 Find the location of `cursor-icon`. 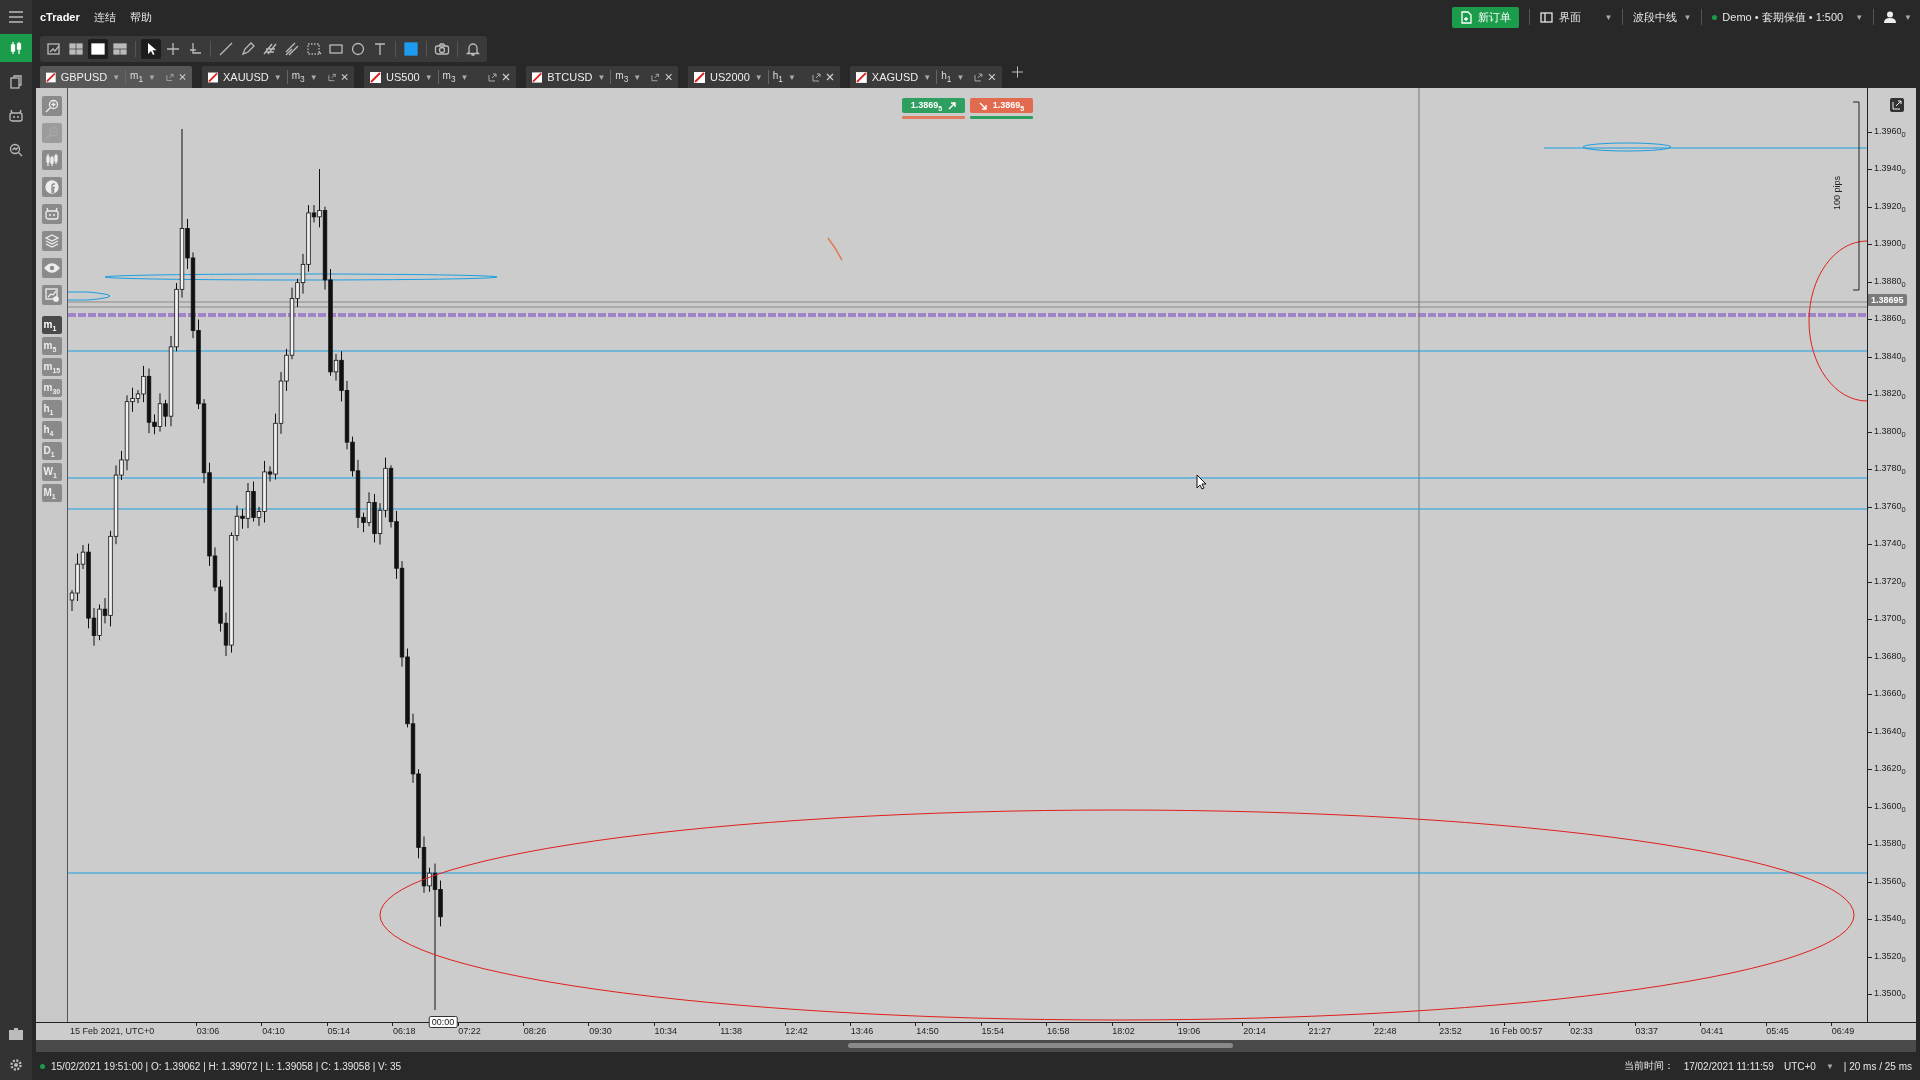

cursor-icon is located at coordinates (1201, 482).